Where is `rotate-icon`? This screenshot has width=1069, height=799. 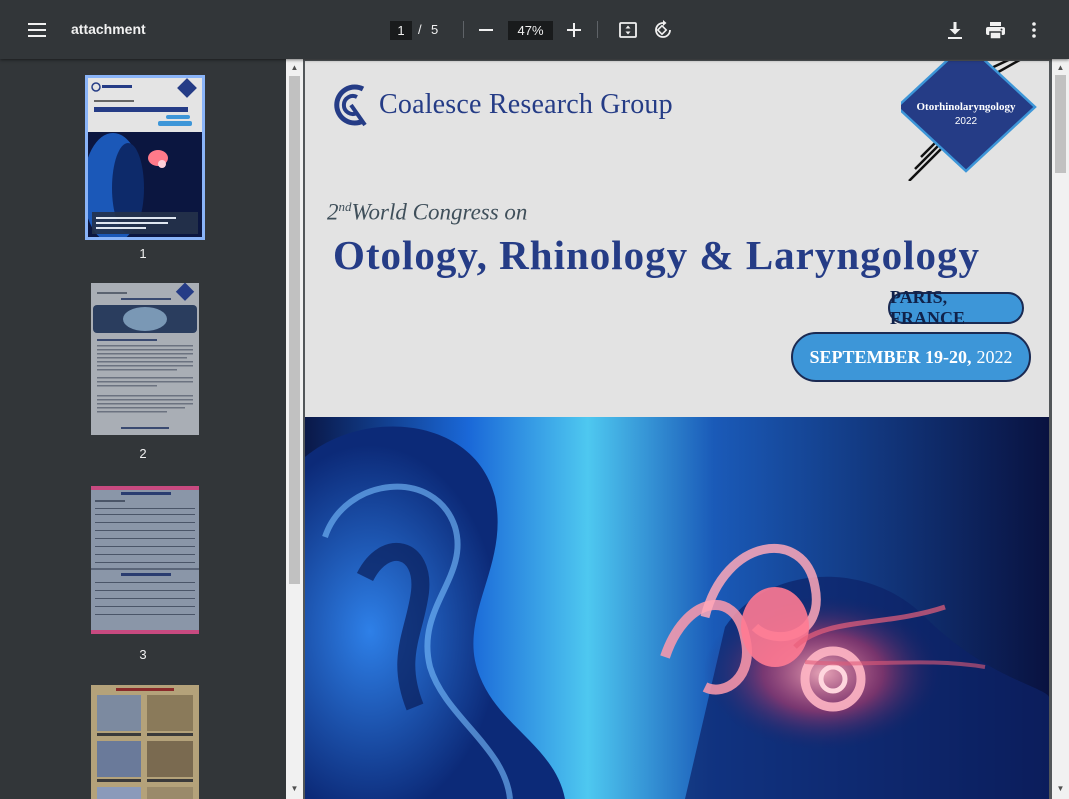 rotate-icon is located at coordinates (663, 30).